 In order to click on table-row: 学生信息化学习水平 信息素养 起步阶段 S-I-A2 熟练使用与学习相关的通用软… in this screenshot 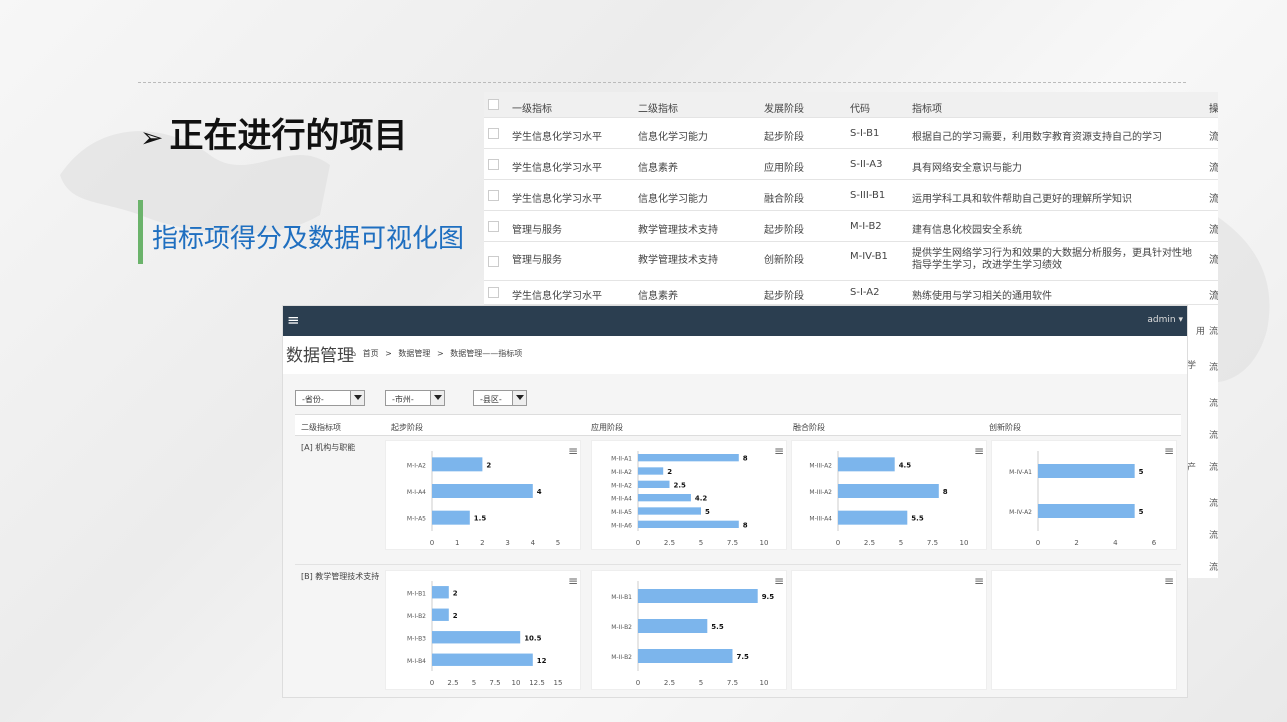, I will do `click(851, 293)`.